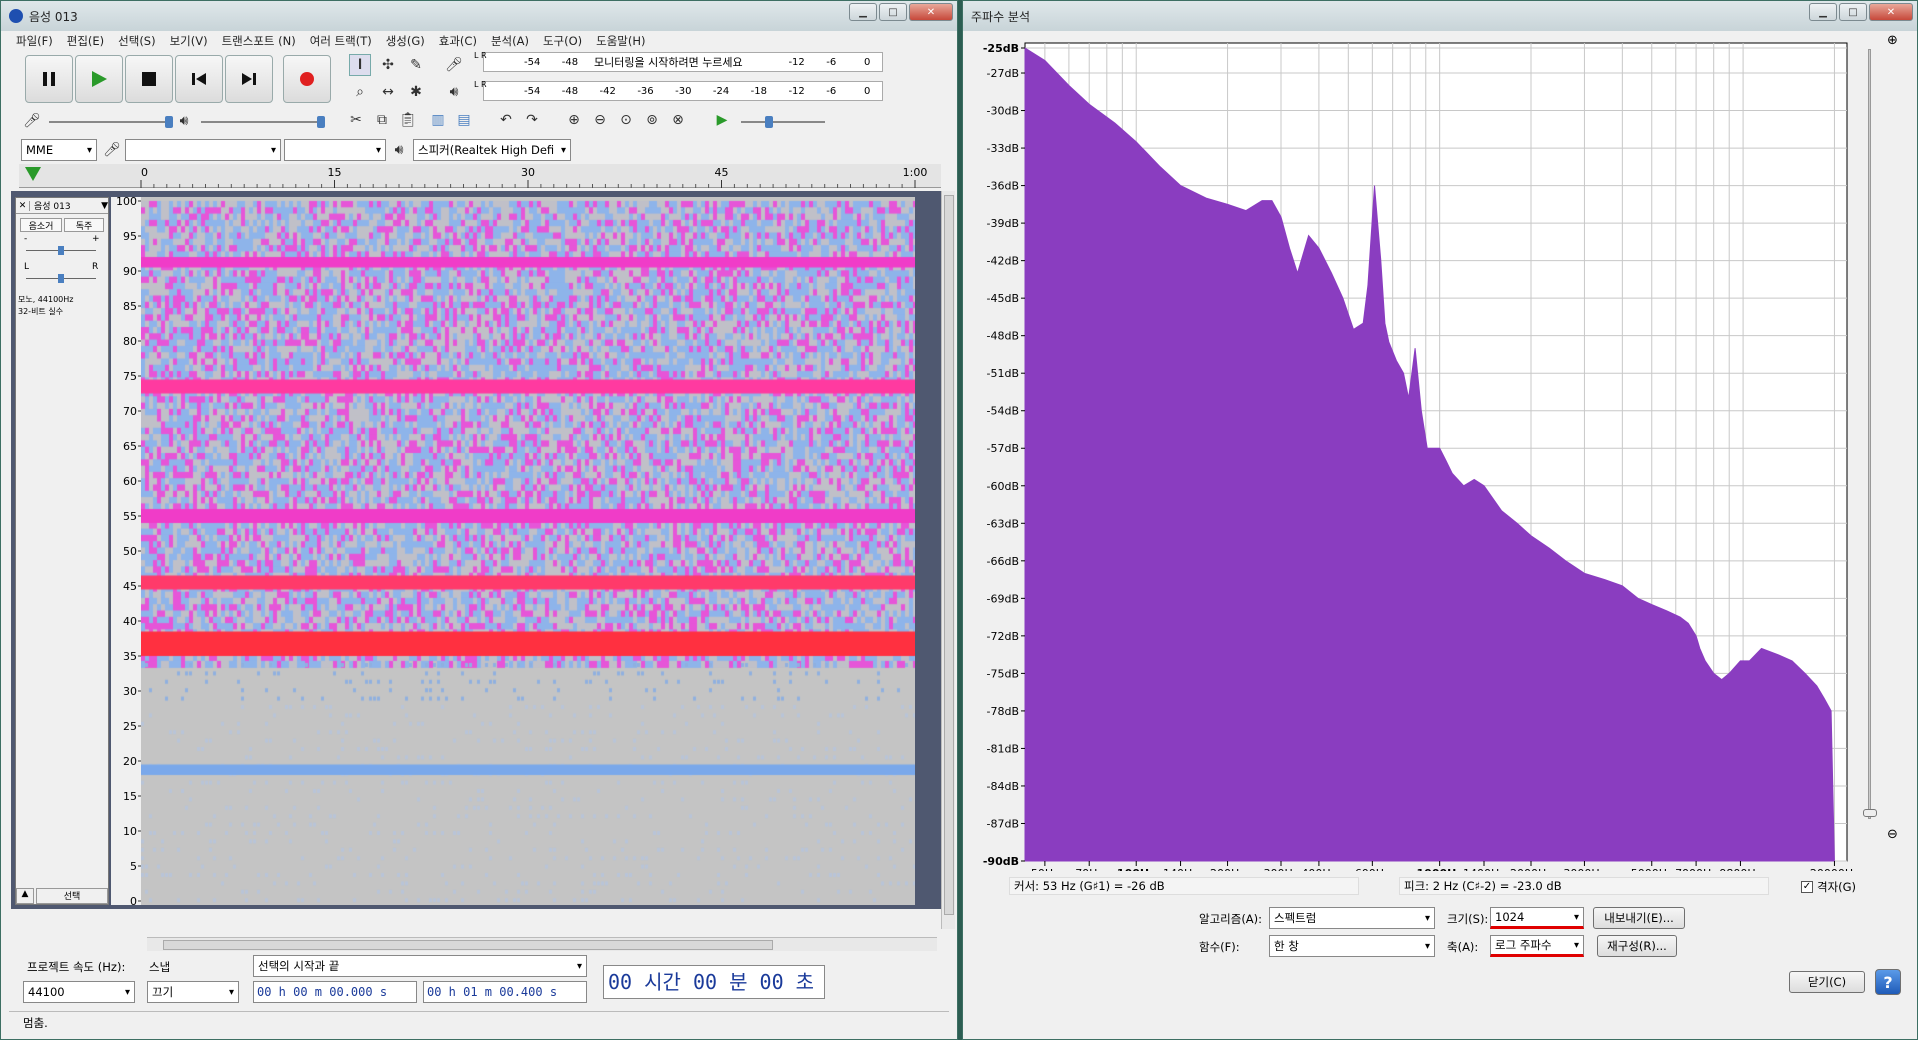 The width and height of the screenshot is (1918, 1040). What do you see at coordinates (863, 12) in the screenshot?
I see `minimize-button: ▁` at bounding box center [863, 12].